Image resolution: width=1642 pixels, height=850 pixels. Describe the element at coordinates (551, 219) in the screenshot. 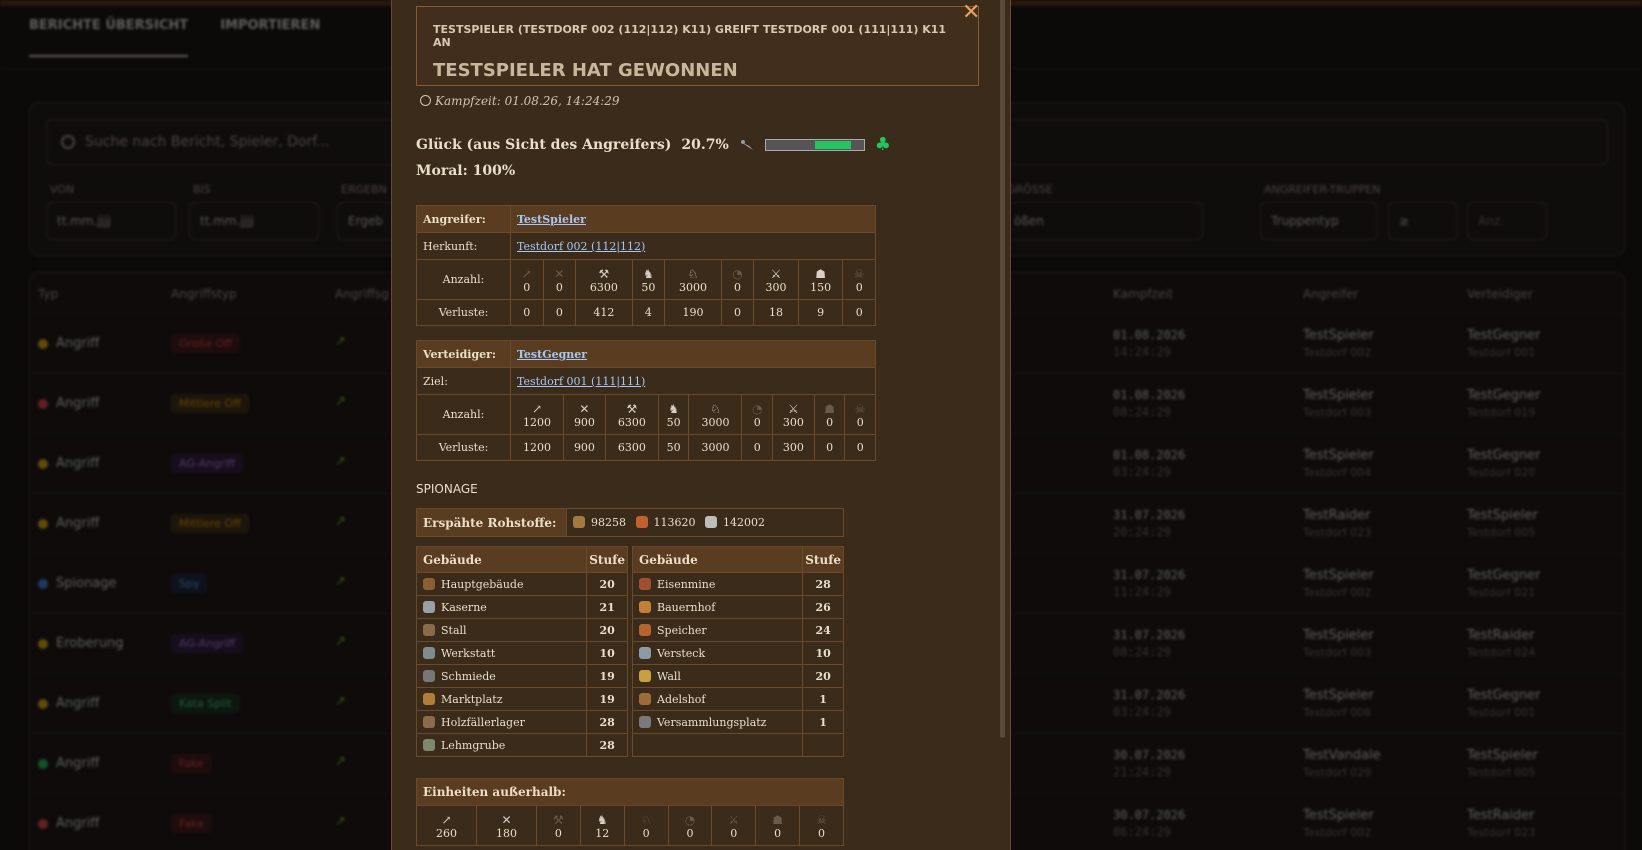

I see `attacker-player-link: TestSpieler` at that location.